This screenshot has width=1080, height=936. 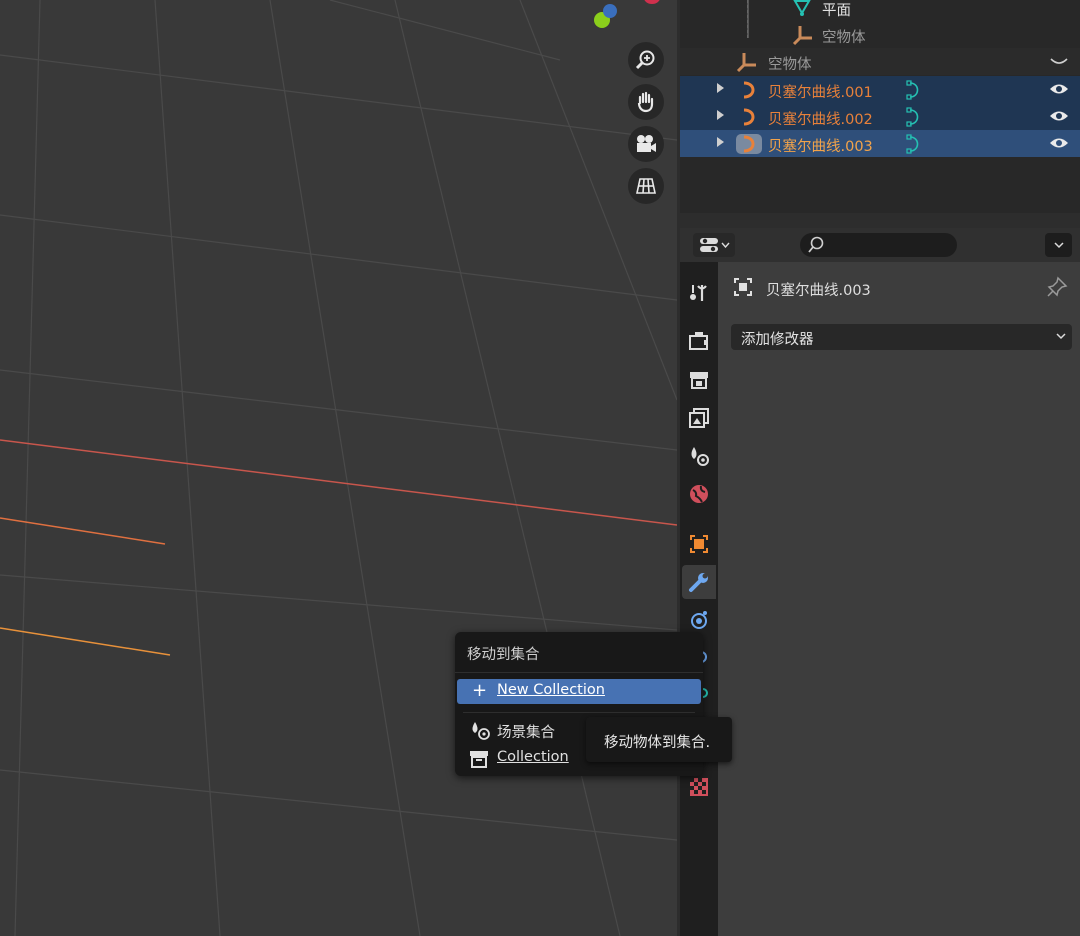 I want to click on world-icon, so click(x=699, y=494).